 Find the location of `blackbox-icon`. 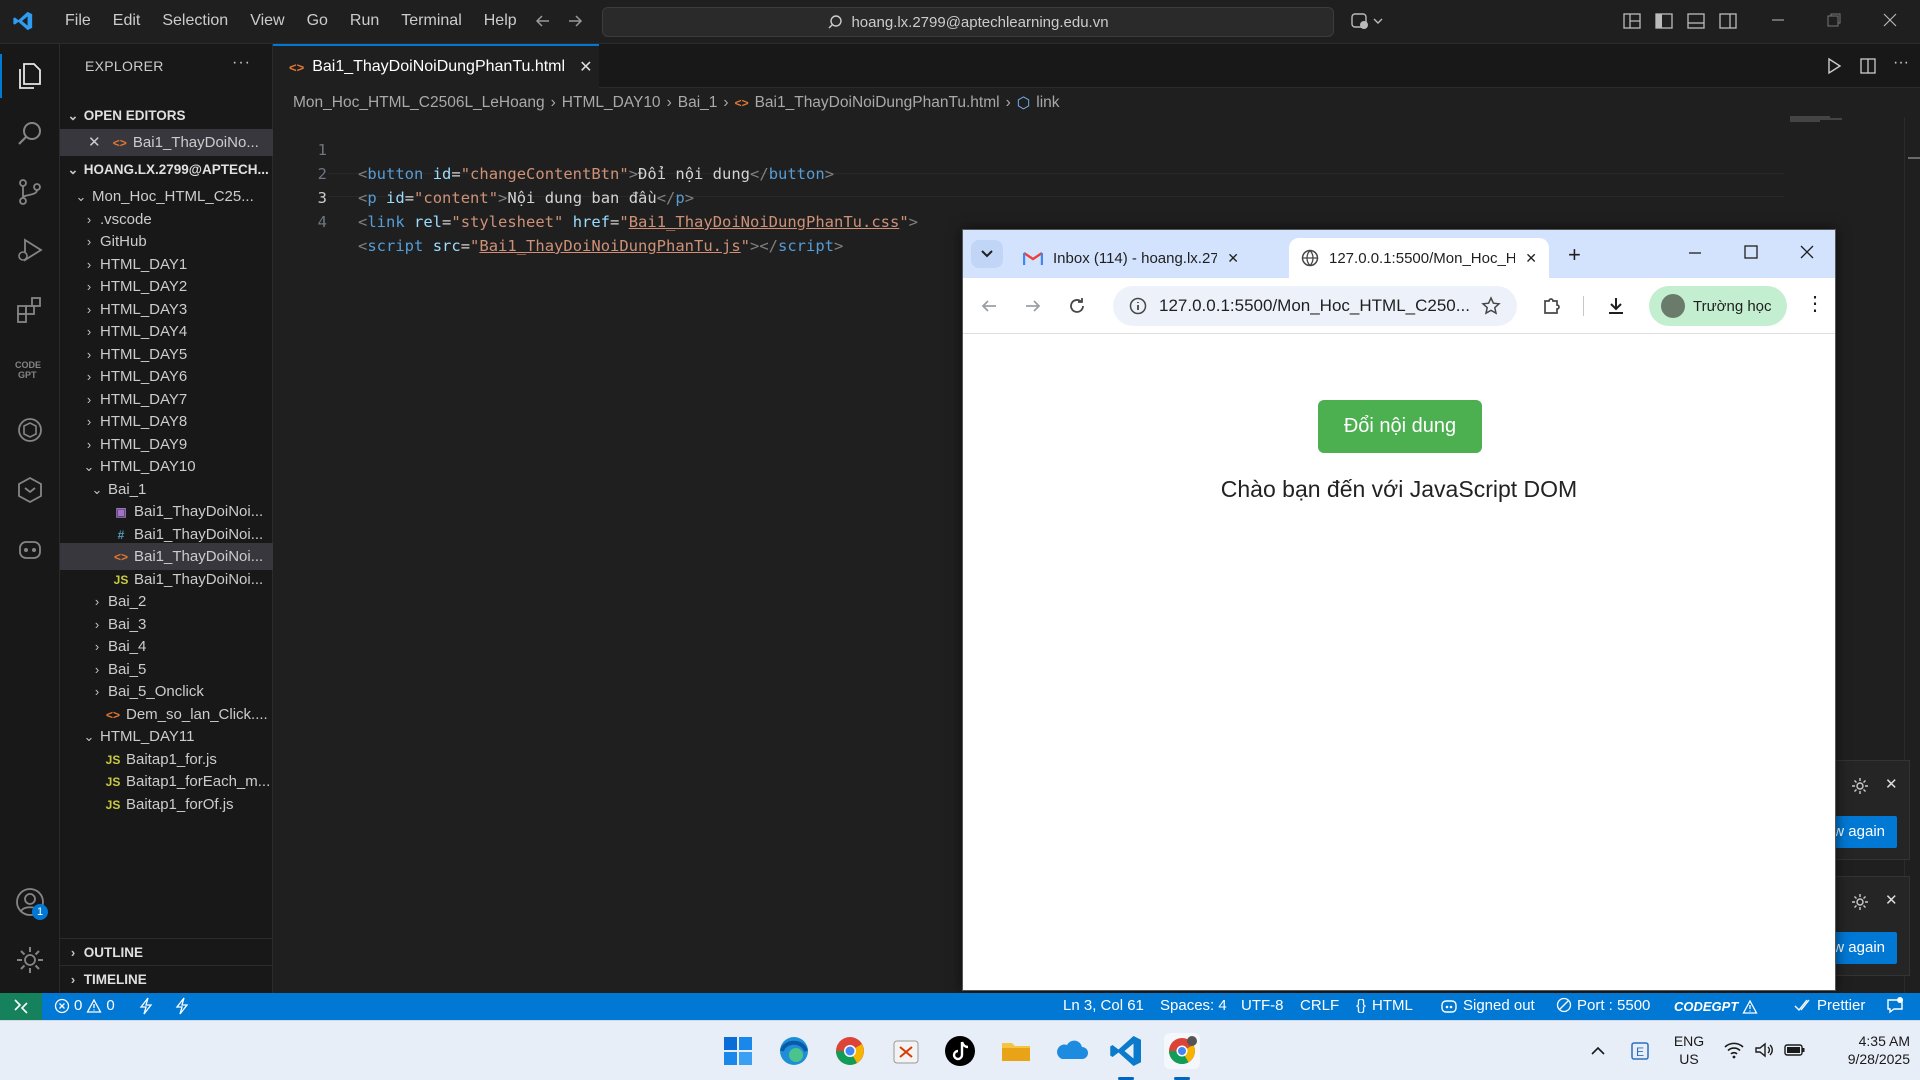

blackbox-icon is located at coordinates (30, 490).